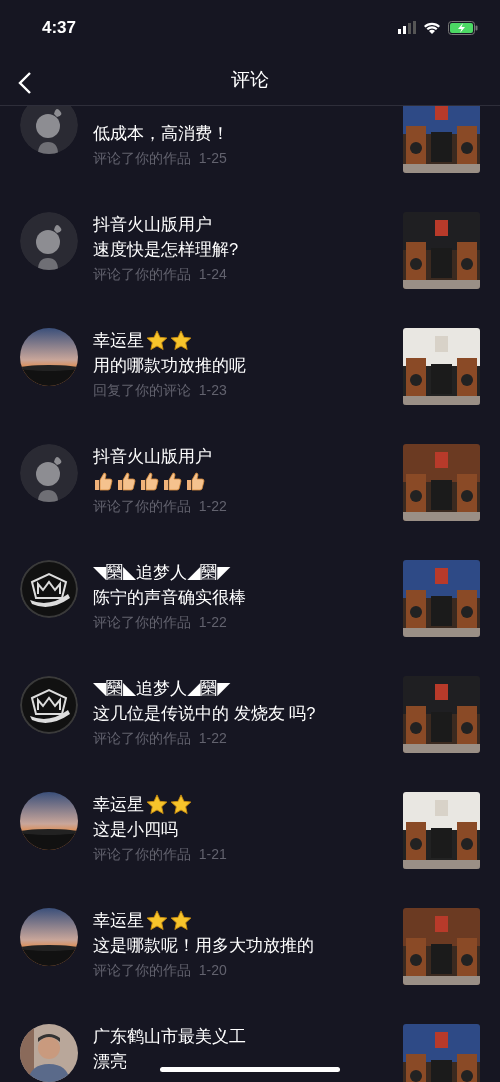  Describe the element at coordinates (166, 249) in the screenshot. I see `comment-text: 速度快是怎样理解?` at that location.